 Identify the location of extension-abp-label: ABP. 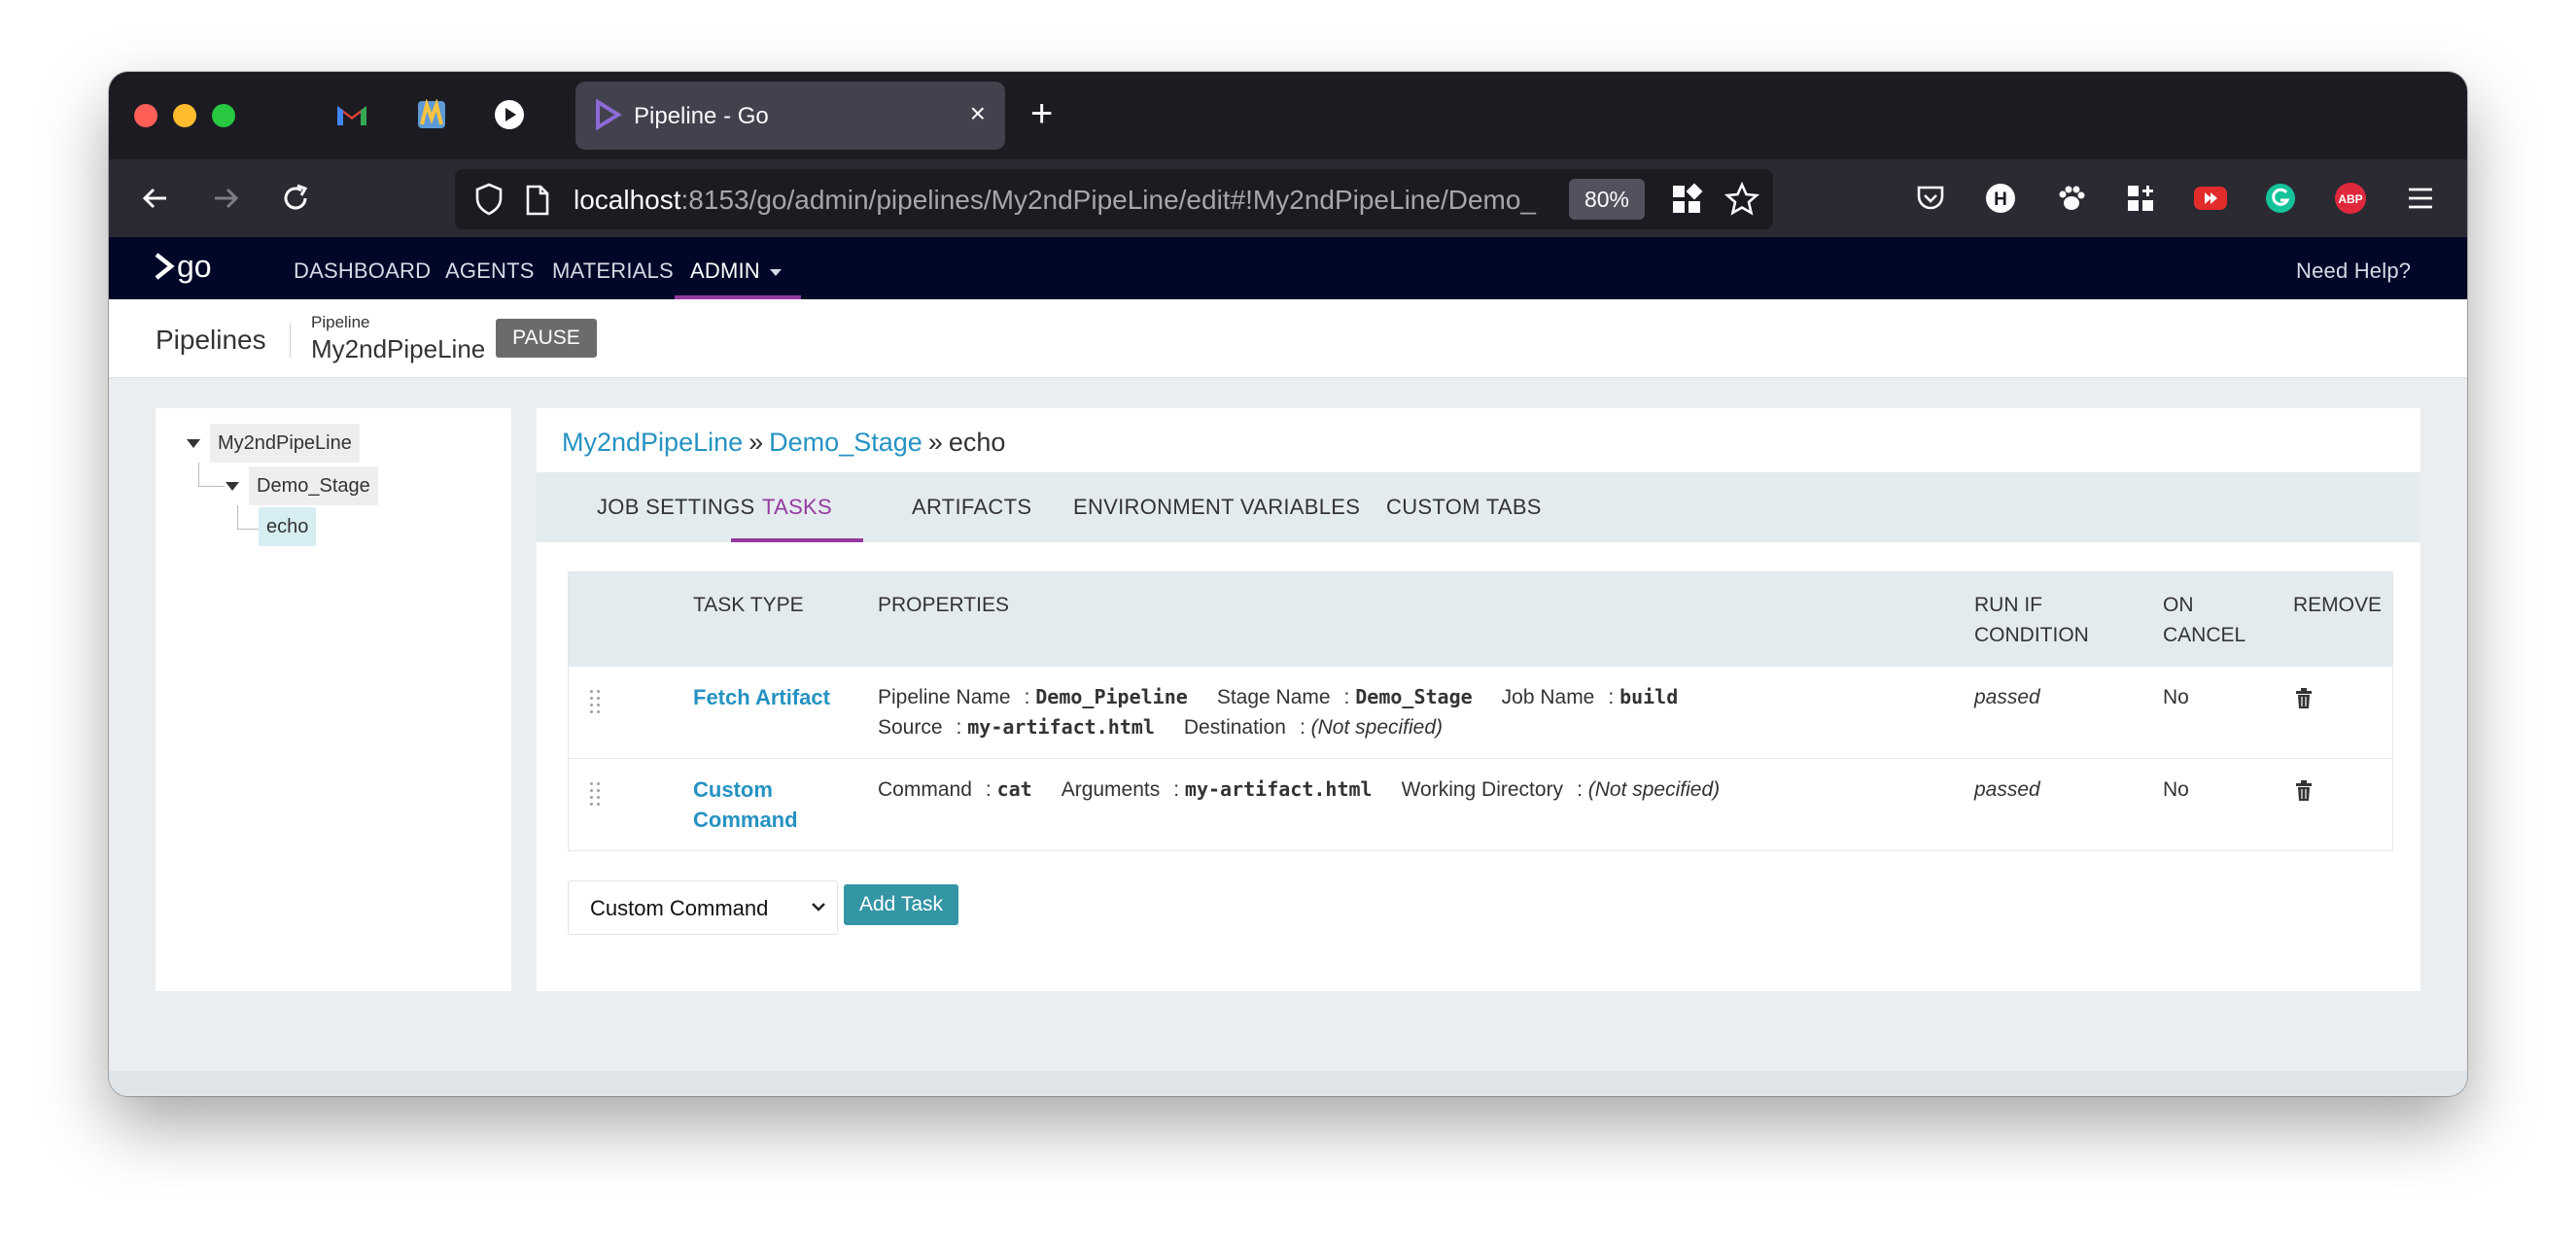
(2350, 199).